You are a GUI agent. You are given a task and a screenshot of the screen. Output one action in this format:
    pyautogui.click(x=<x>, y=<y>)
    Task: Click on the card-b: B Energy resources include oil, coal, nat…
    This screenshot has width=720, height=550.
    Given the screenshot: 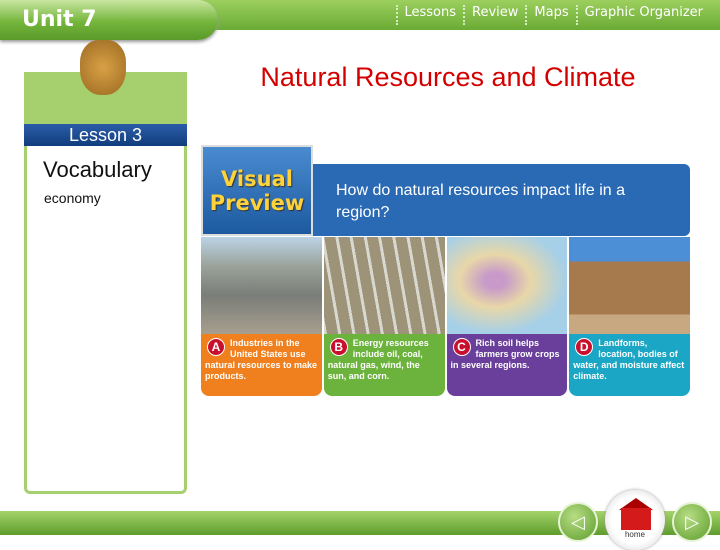 What is the action you would take?
    pyautogui.click(x=384, y=316)
    